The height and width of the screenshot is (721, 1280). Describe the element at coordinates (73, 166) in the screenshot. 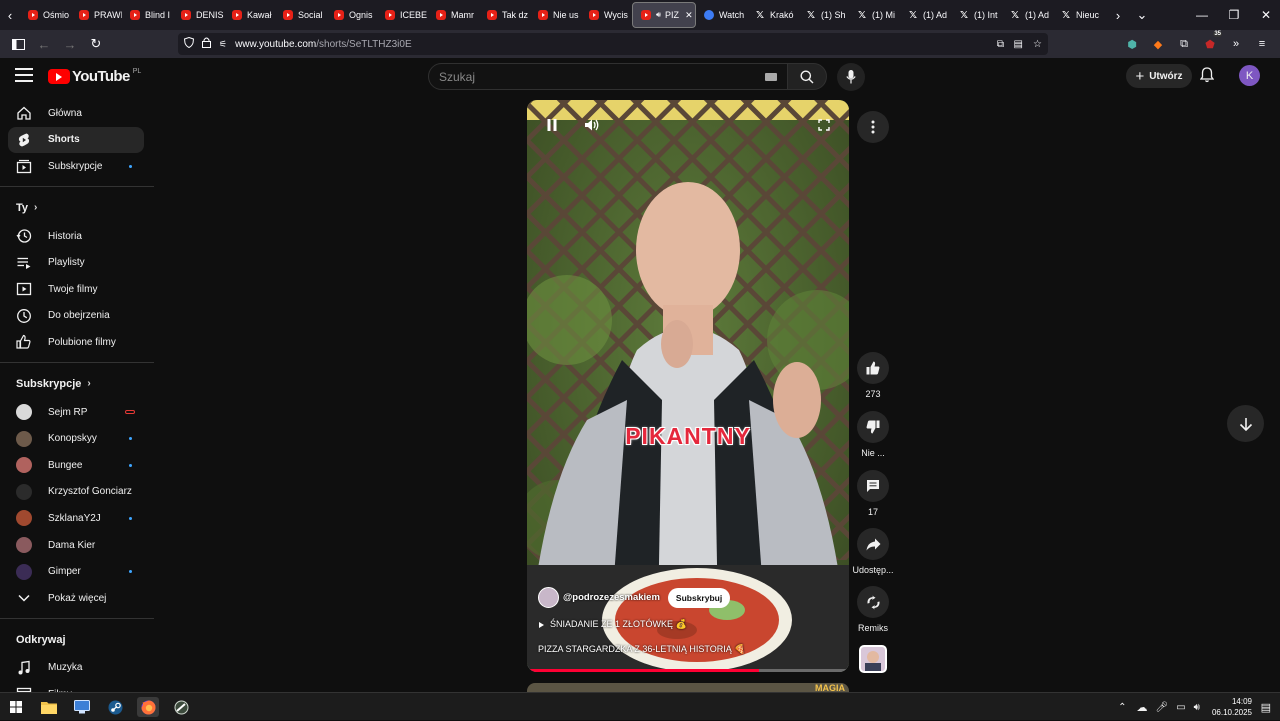

I see `sidebar-item-subskrypcje: Subskrypcje` at that location.